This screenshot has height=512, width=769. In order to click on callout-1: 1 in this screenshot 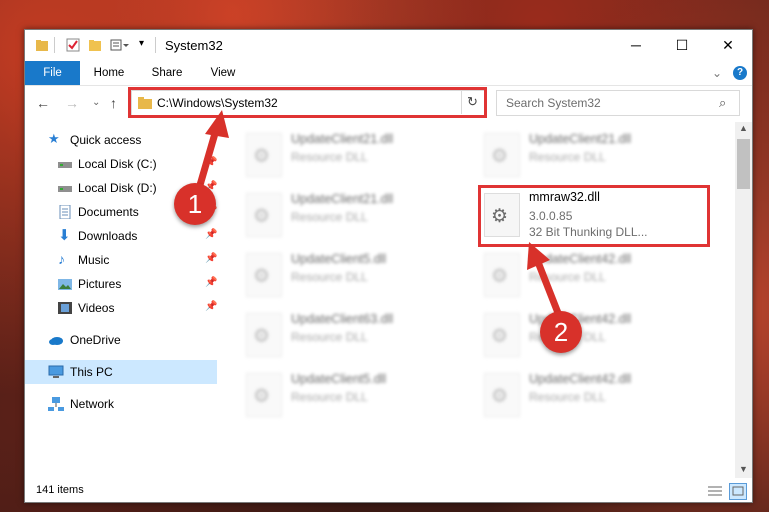, I will do `click(195, 204)`.